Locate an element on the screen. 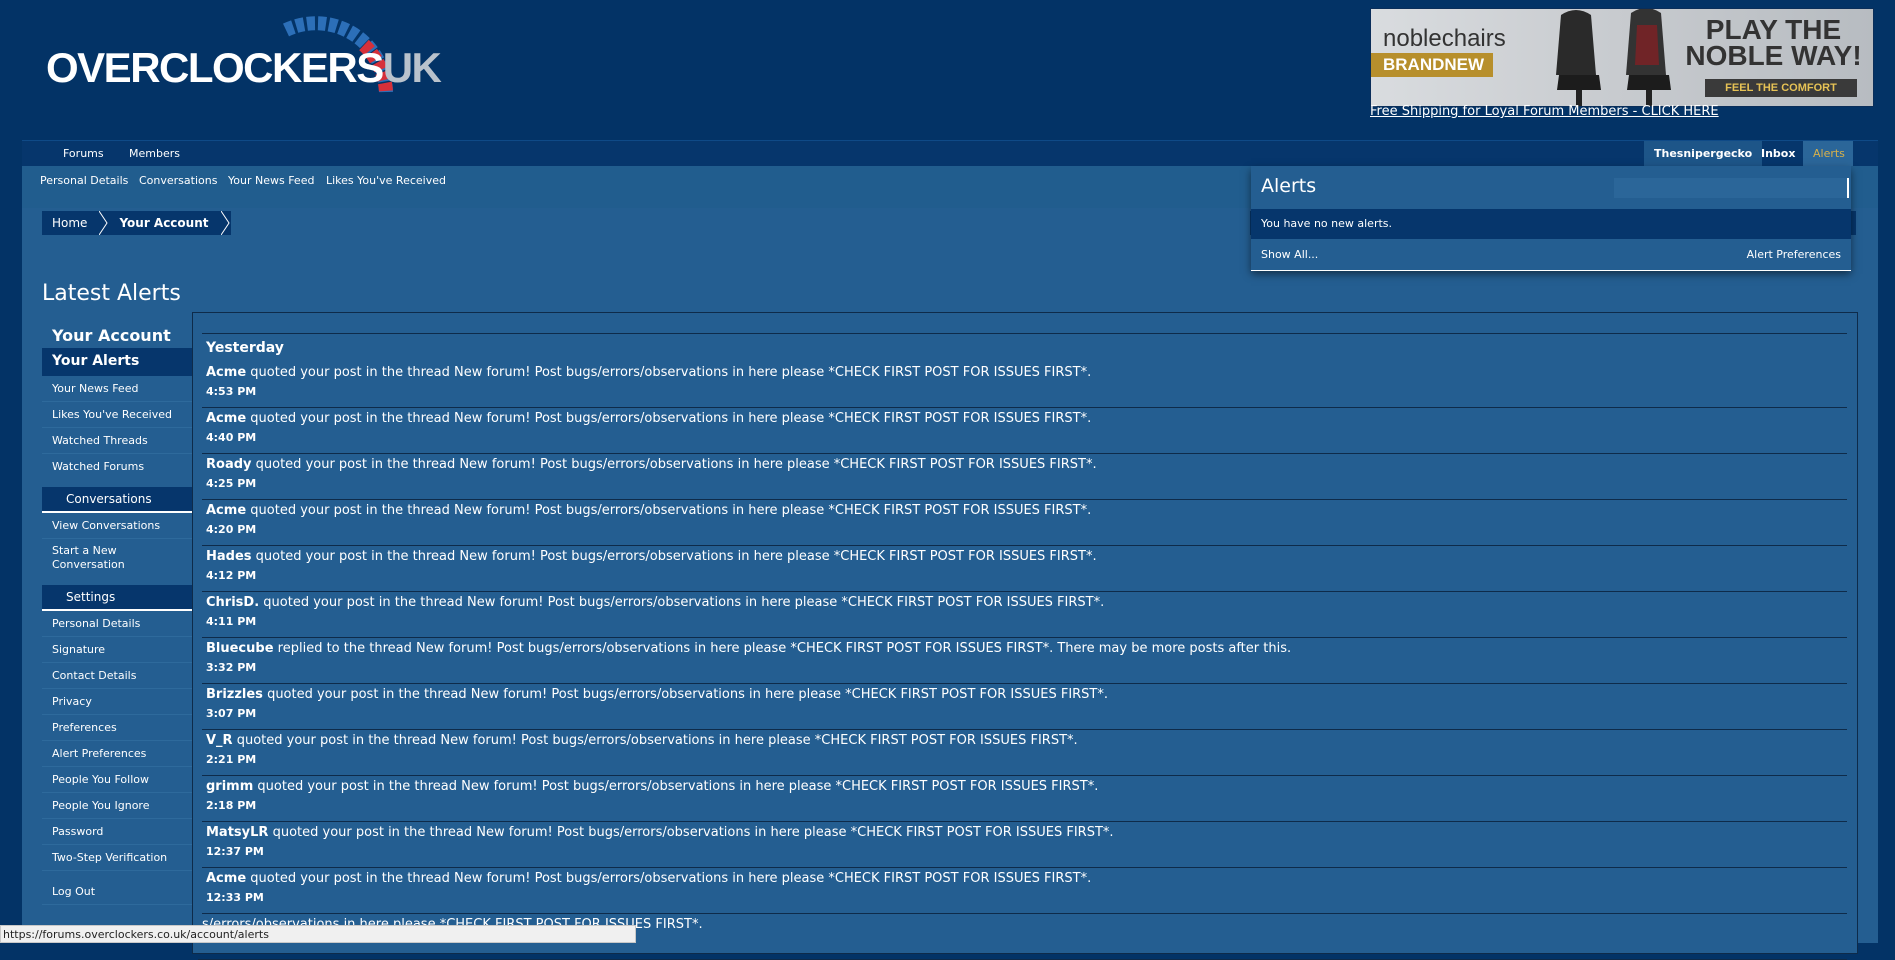 This screenshot has height=960, width=1895. alert-time: 4:53 PM is located at coordinates (231, 391).